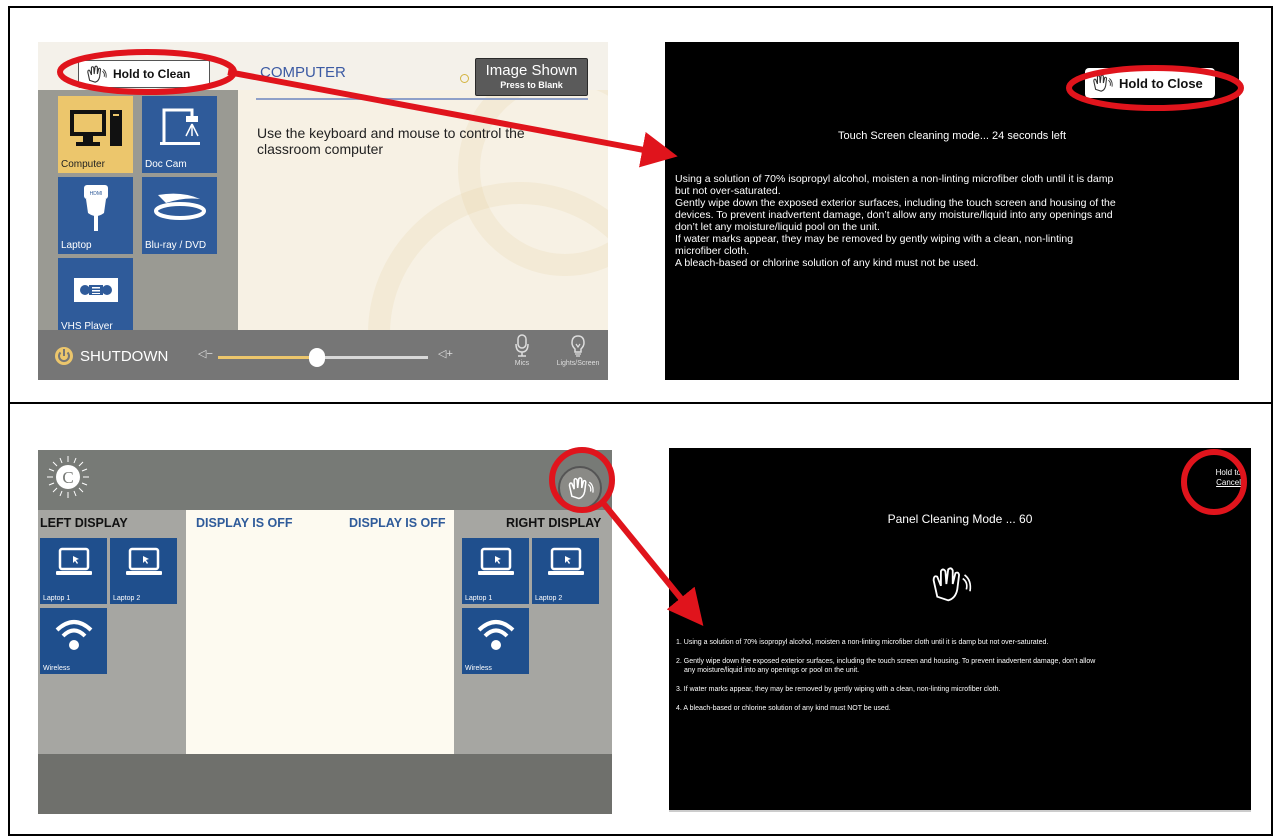  What do you see at coordinates (1213, 483) in the screenshot?
I see `cancel-link: Cancel` at bounding box center [1213, 483].